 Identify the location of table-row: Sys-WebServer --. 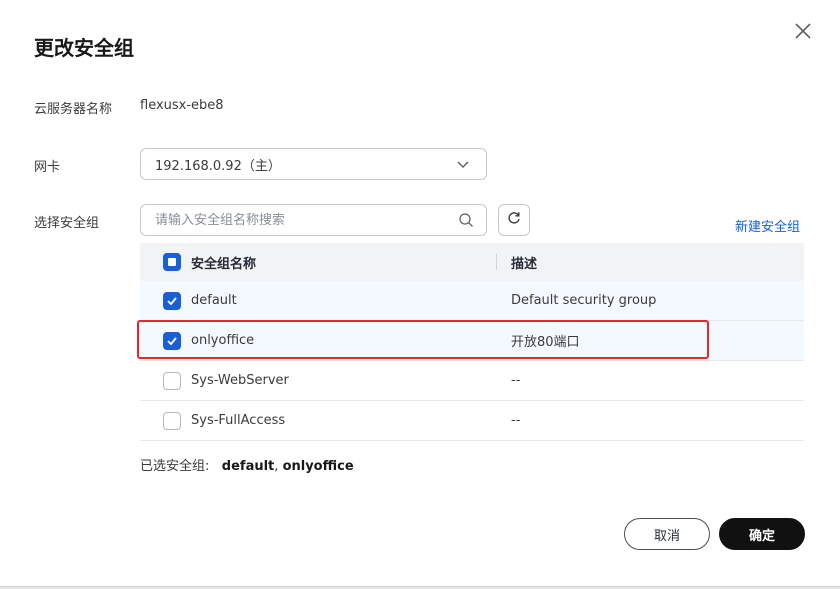
(472, 381).